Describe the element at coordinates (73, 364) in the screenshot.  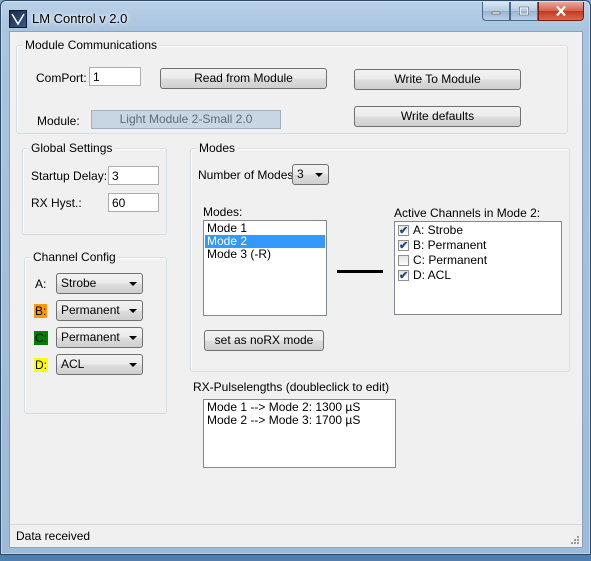
I see `channel-d-value: ACL` at that location.